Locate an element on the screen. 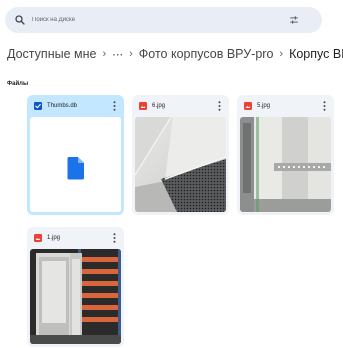 The image size is (343, 348). checkbox-checked-icon is located at coordinates (38, 106).